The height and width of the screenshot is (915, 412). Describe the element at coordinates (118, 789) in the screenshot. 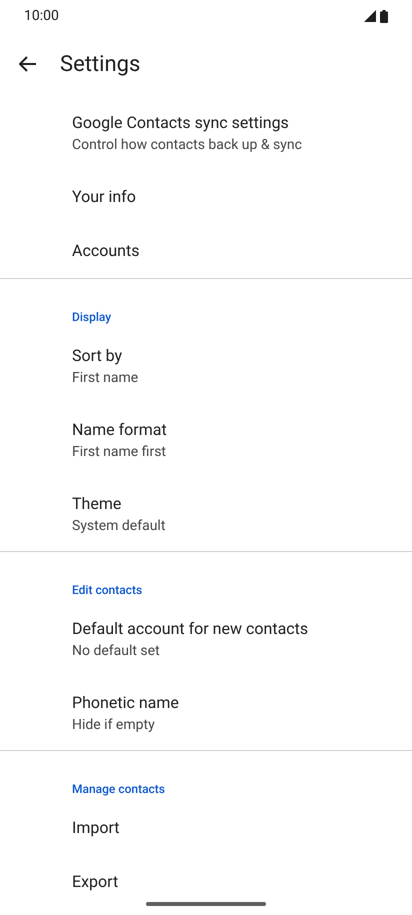

I see `section-header: Manage contacts` at that location.